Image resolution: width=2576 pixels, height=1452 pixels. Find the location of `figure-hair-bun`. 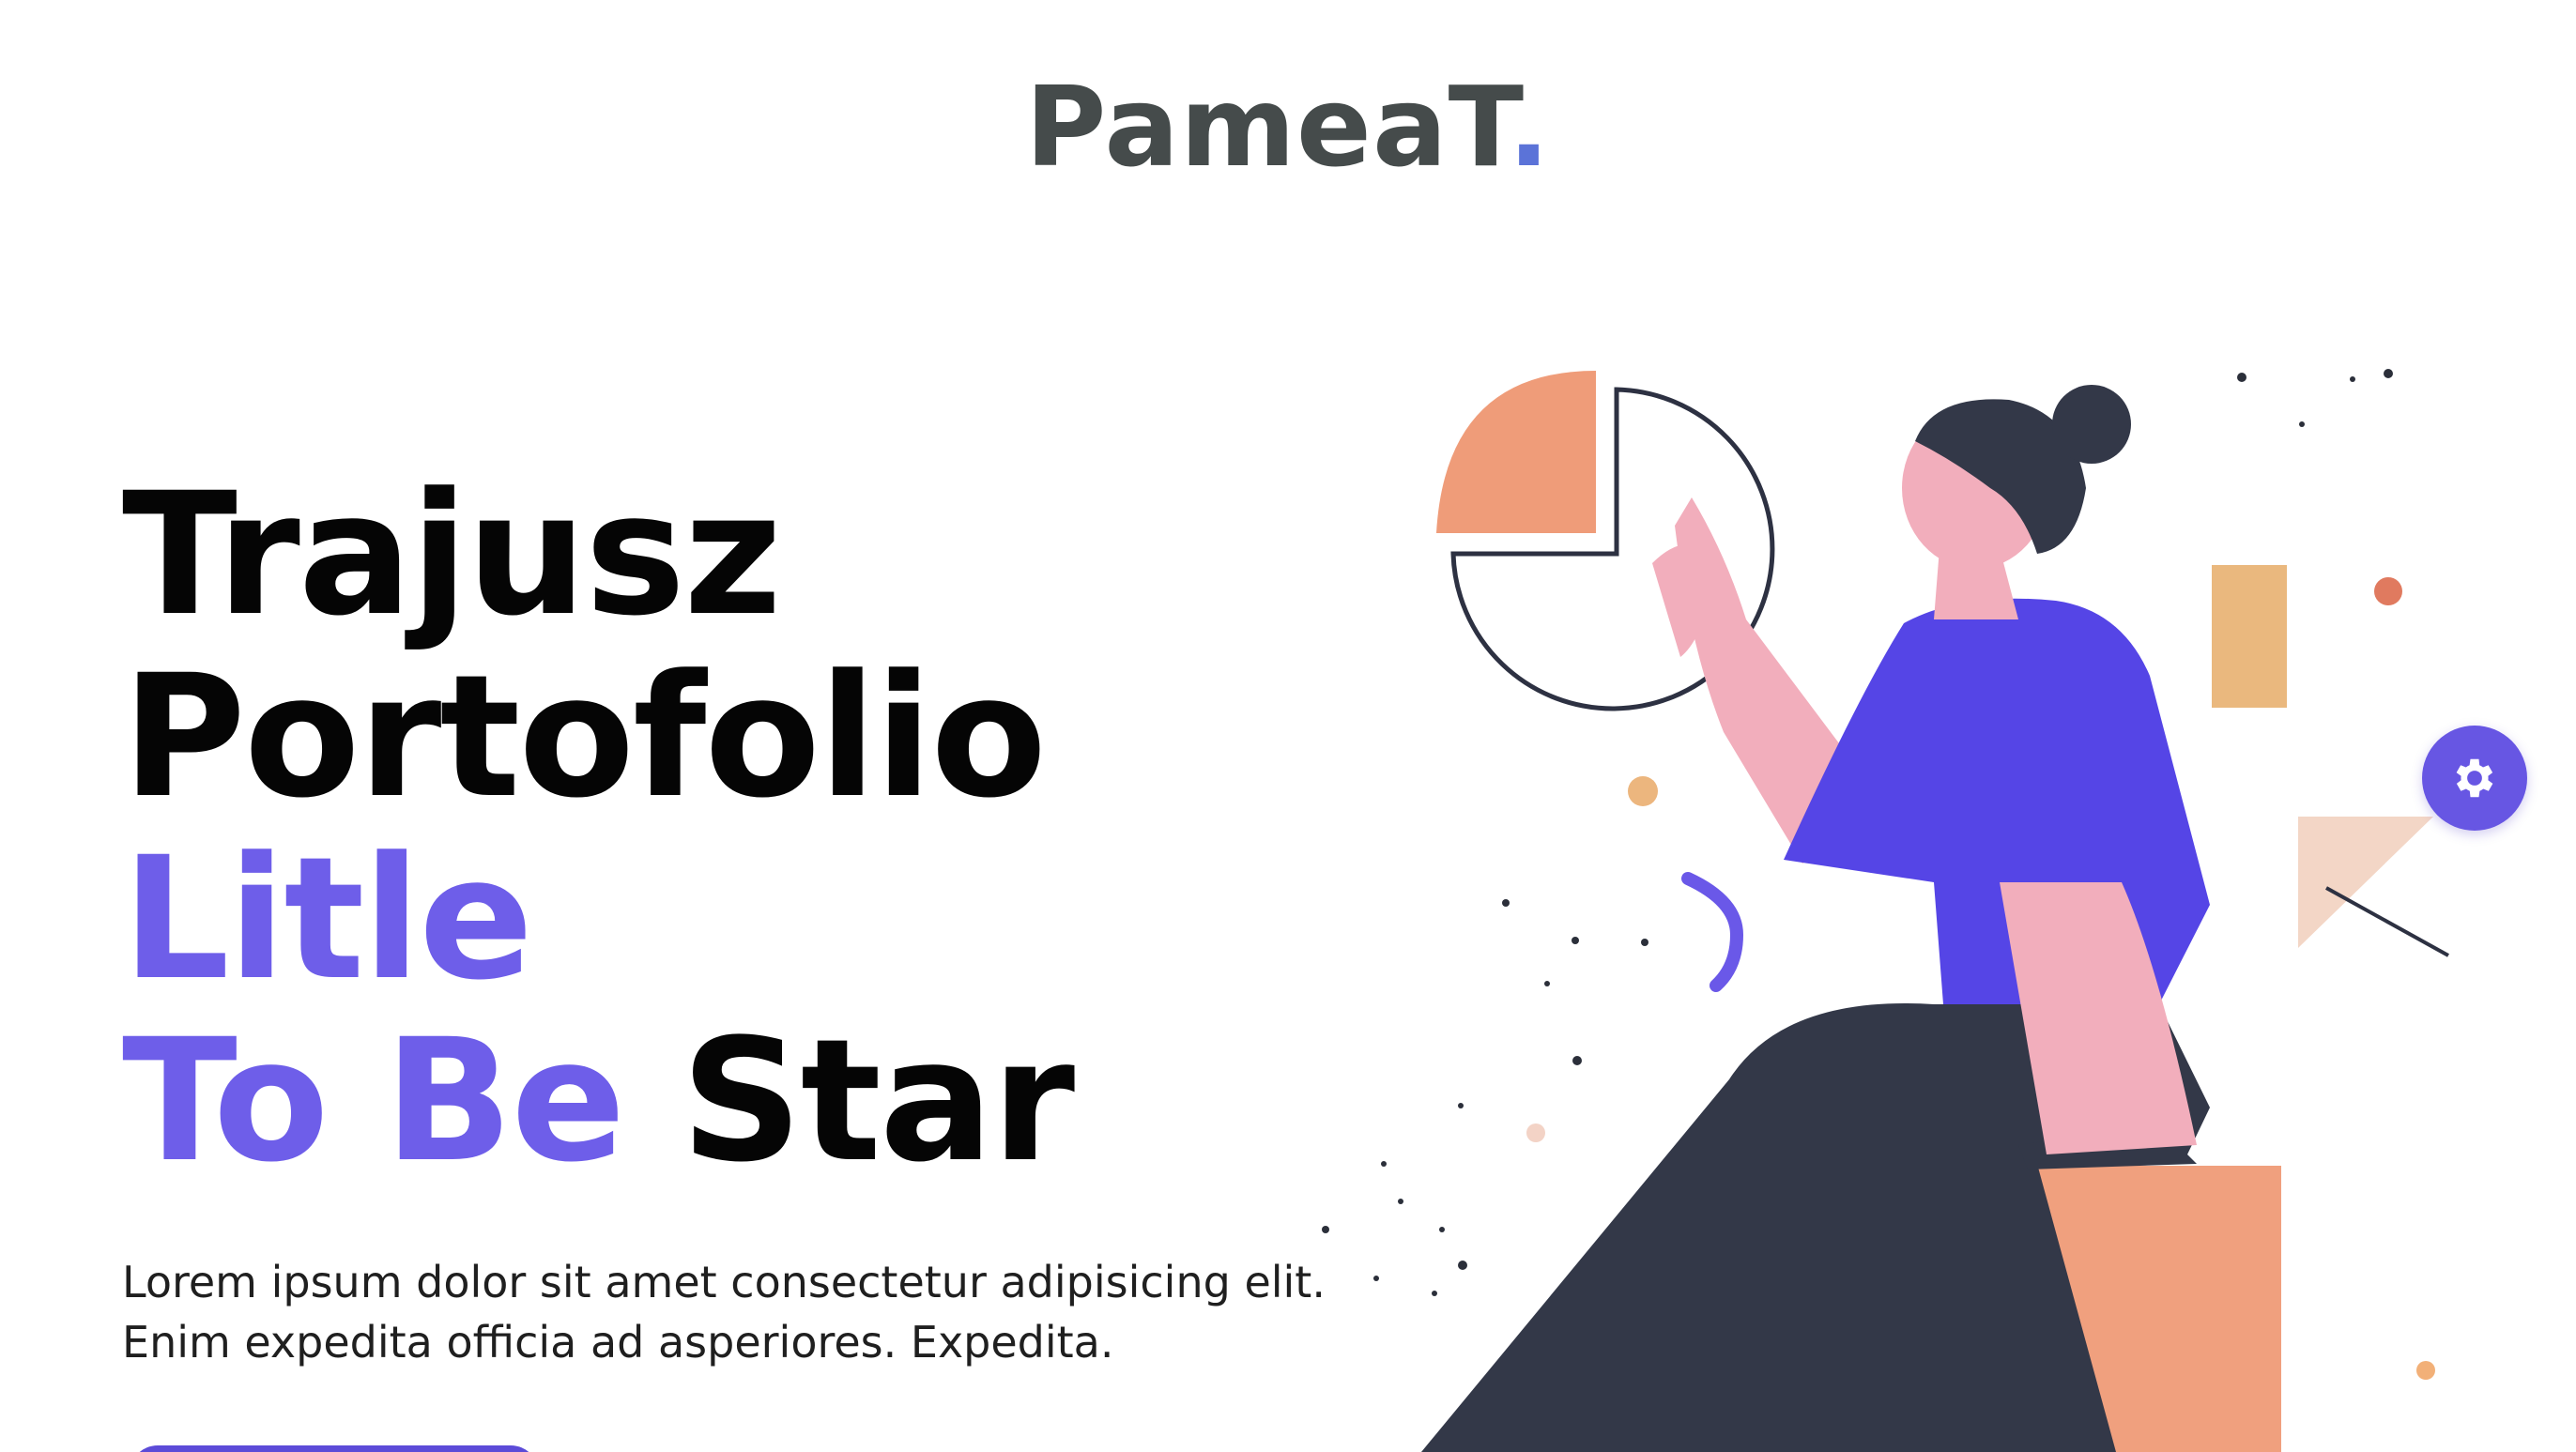

figure-hair-bun is located at coordinates (2091, 424).